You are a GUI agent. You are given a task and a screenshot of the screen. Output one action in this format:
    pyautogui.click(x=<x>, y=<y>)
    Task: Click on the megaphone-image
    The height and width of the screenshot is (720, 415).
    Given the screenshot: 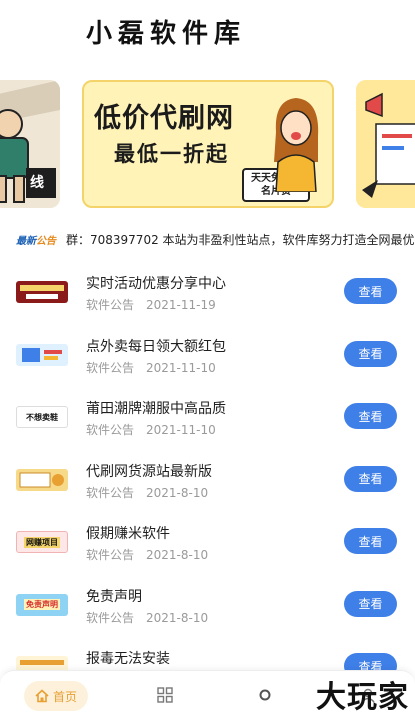 What is the action you would take?
    pyautogui.click(x=385, y=144)
    